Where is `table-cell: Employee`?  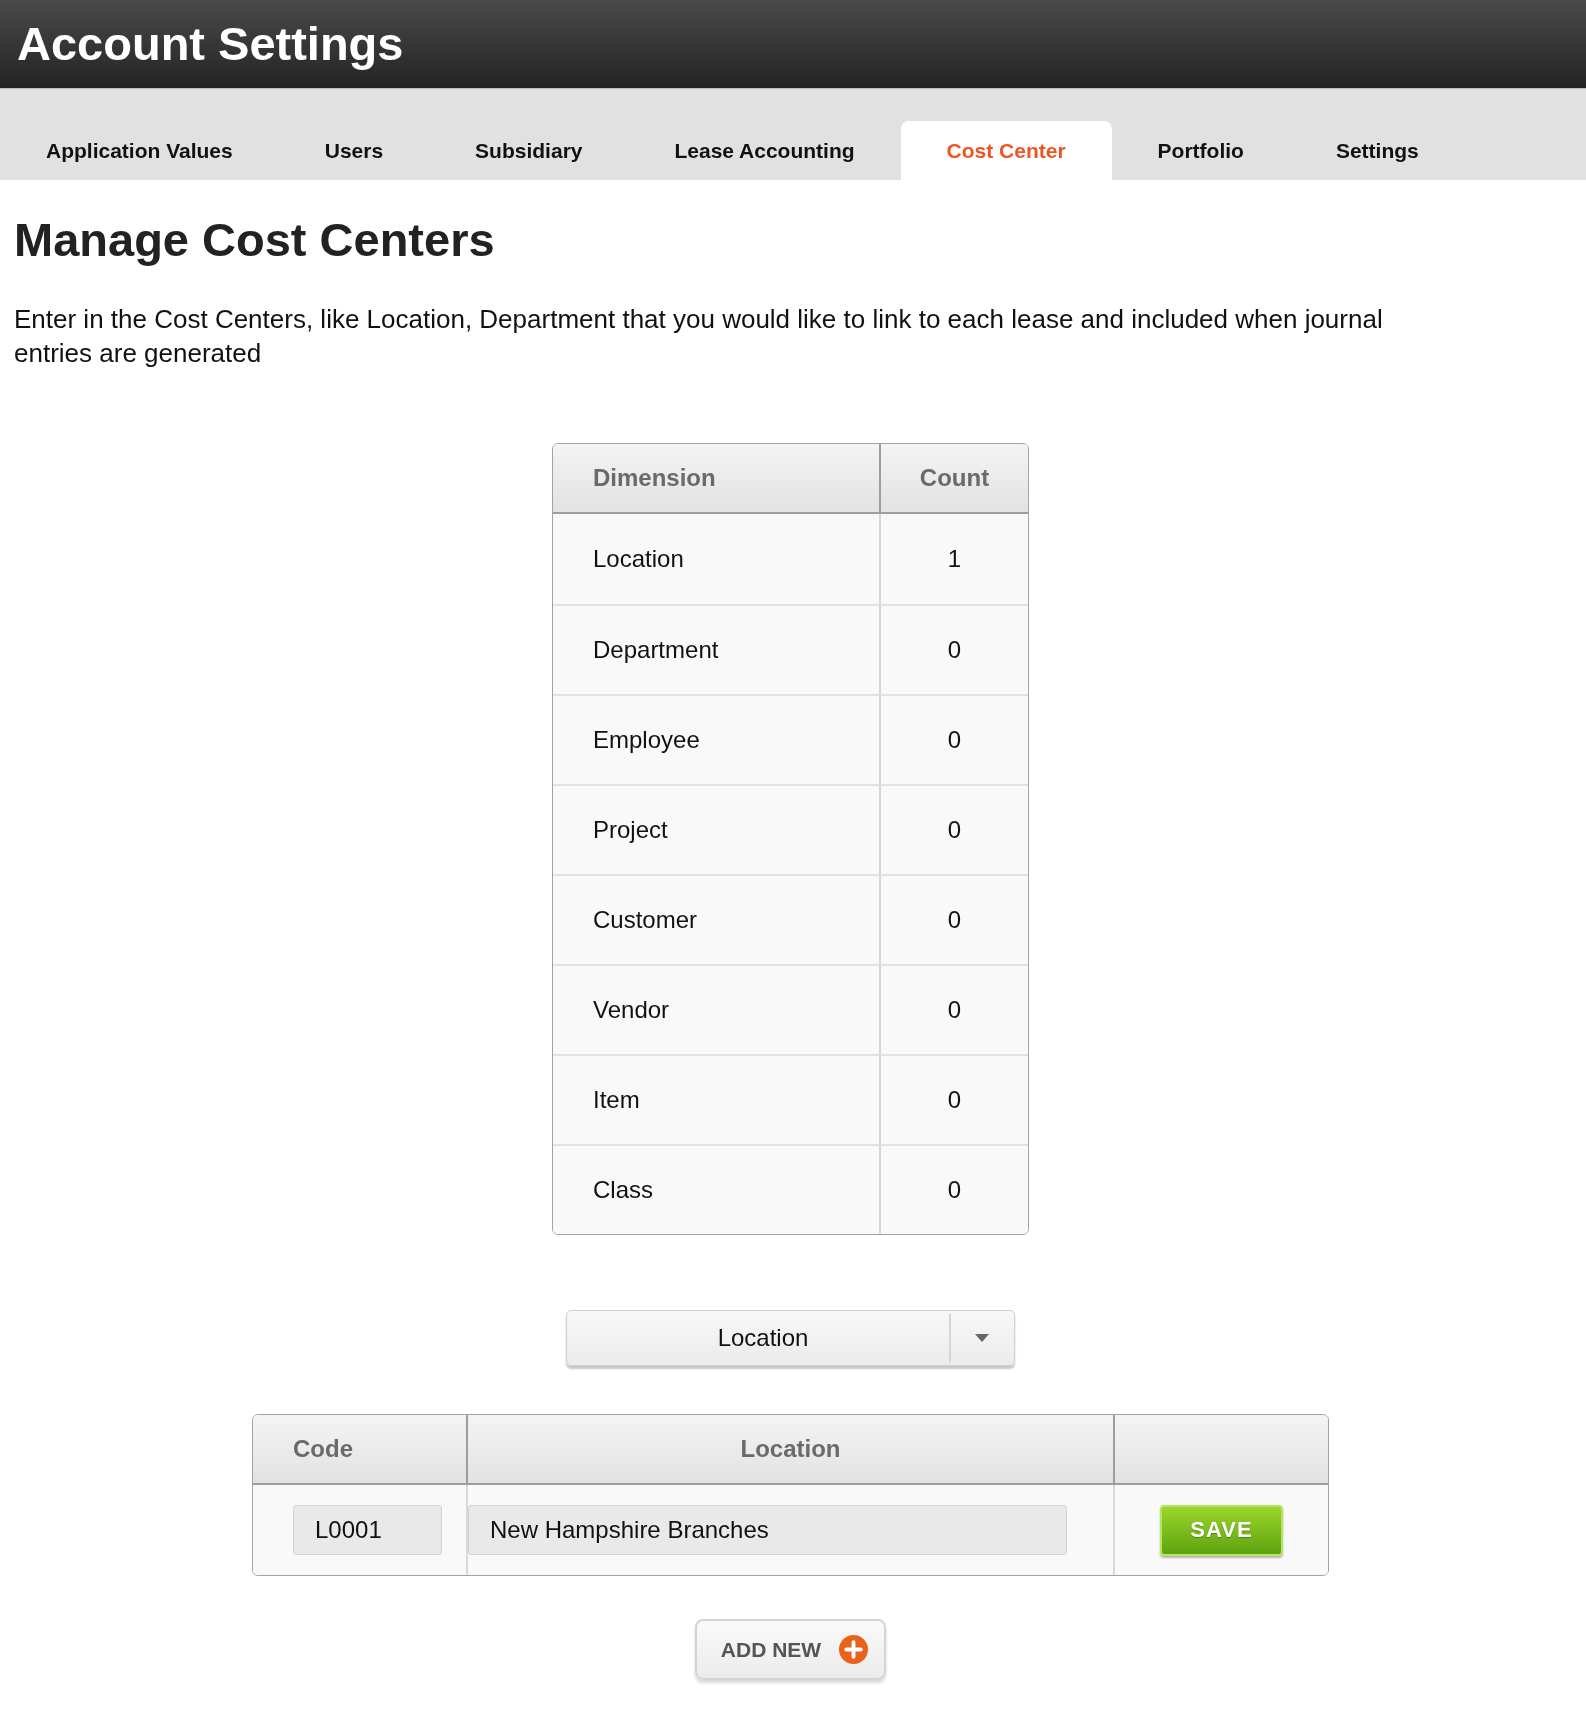
table-cell: Employee is located at coordinates (716, 739).